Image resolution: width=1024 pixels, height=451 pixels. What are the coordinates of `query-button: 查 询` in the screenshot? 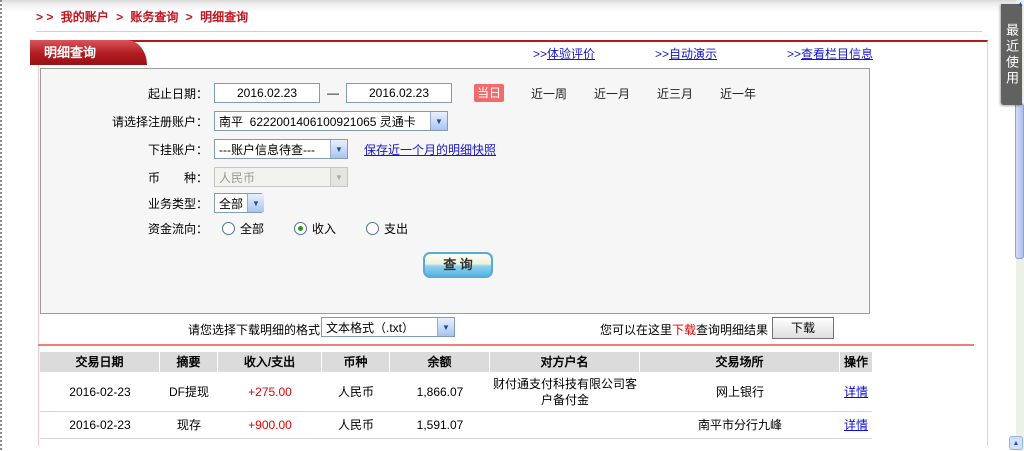 It's located at (458, 265).